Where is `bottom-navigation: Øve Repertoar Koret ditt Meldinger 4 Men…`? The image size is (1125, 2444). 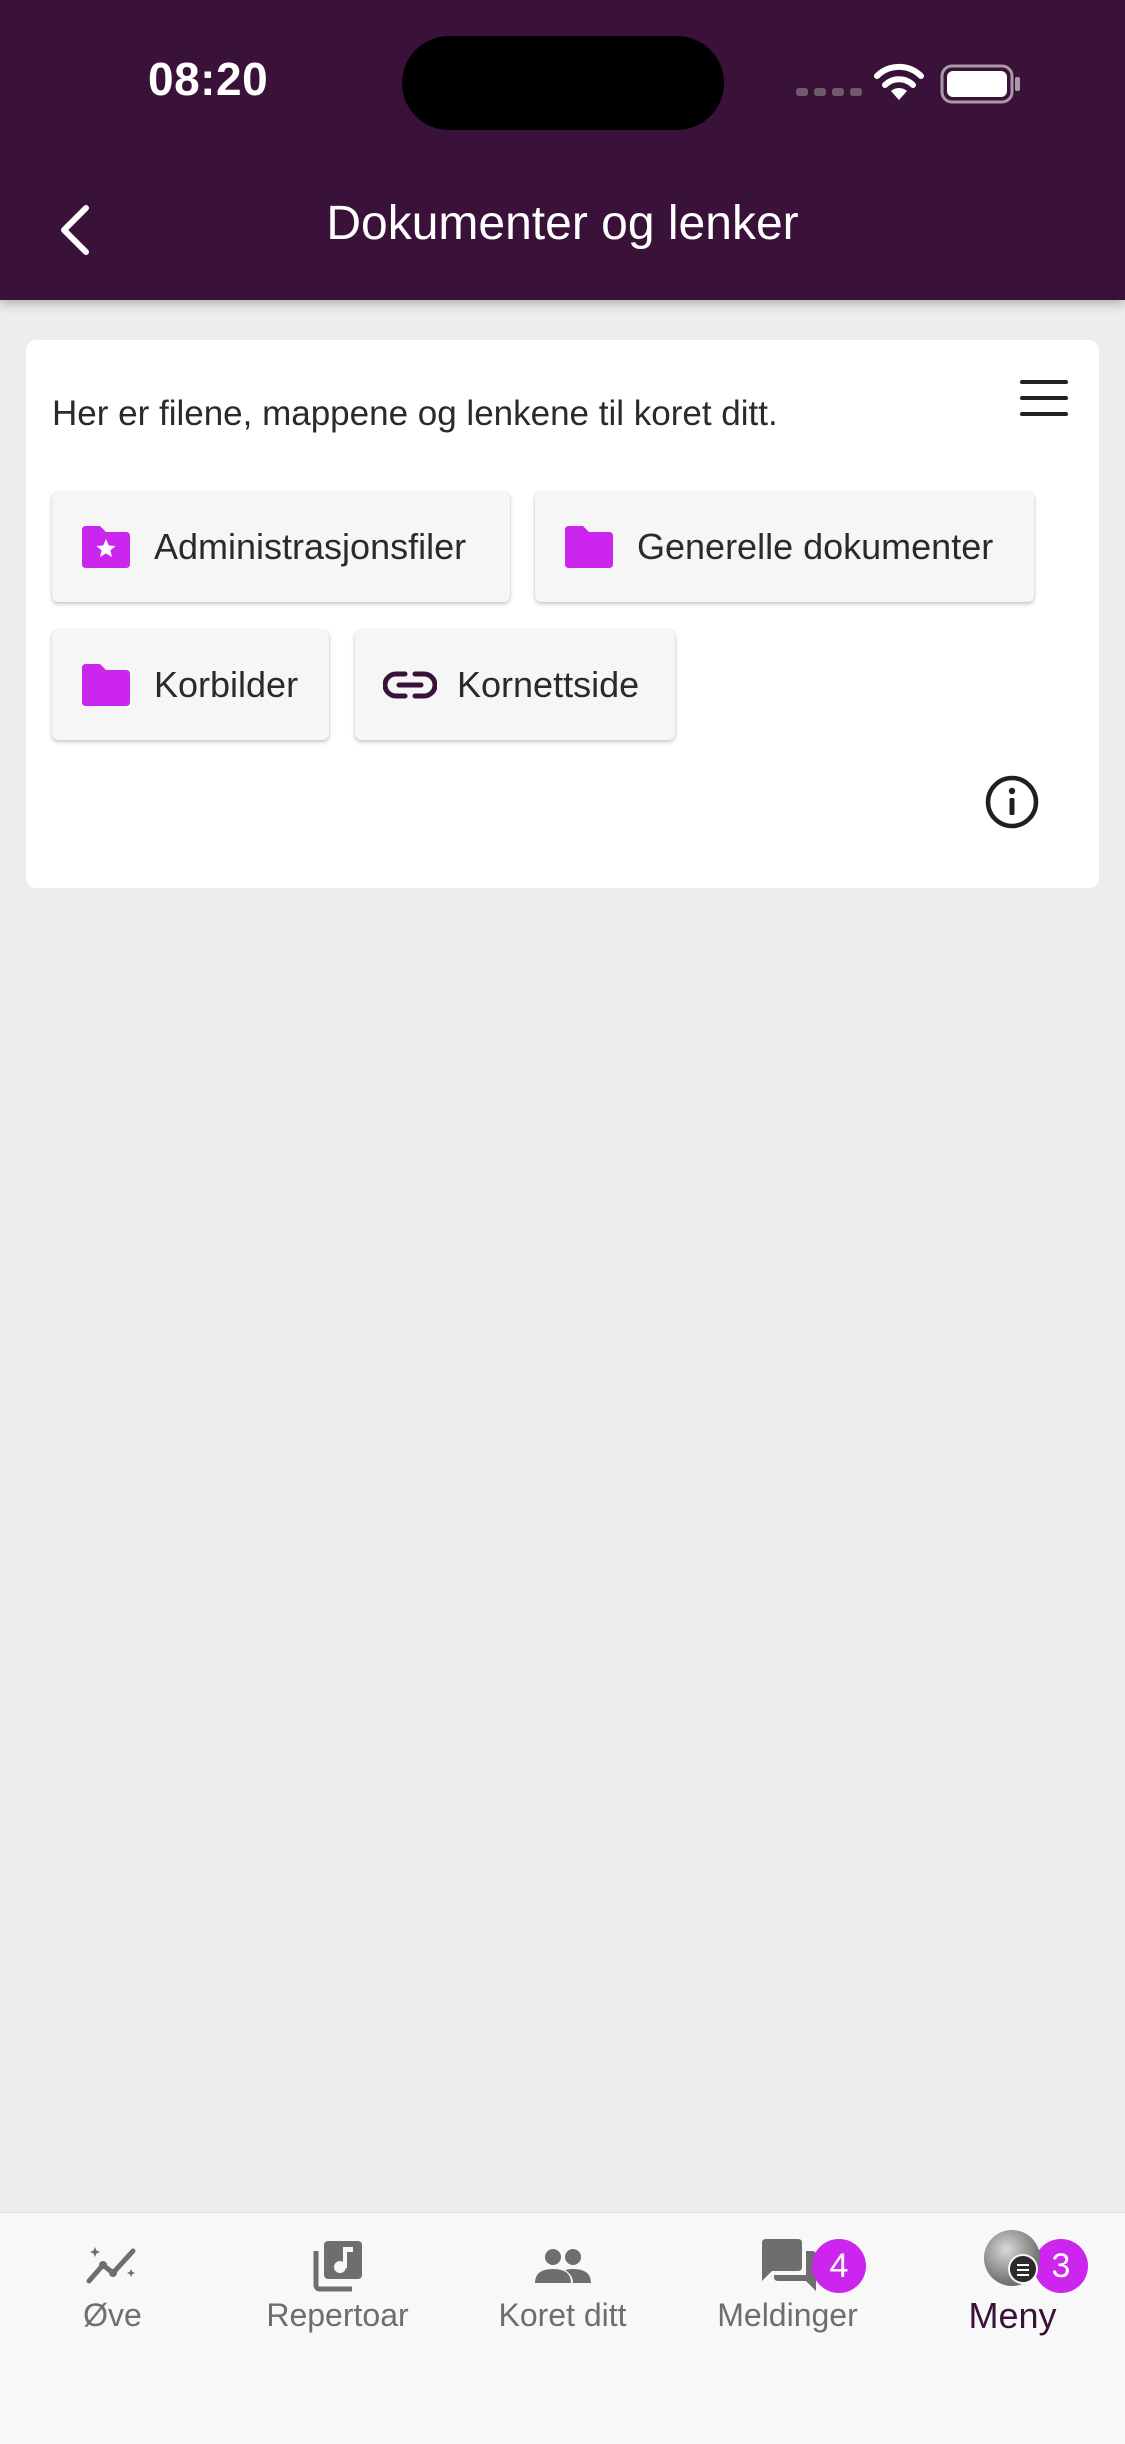 bottom-navigation: Øve Repertoar Koret ditt Meldinger 4 Men… is located at coordinates (562, 2328).